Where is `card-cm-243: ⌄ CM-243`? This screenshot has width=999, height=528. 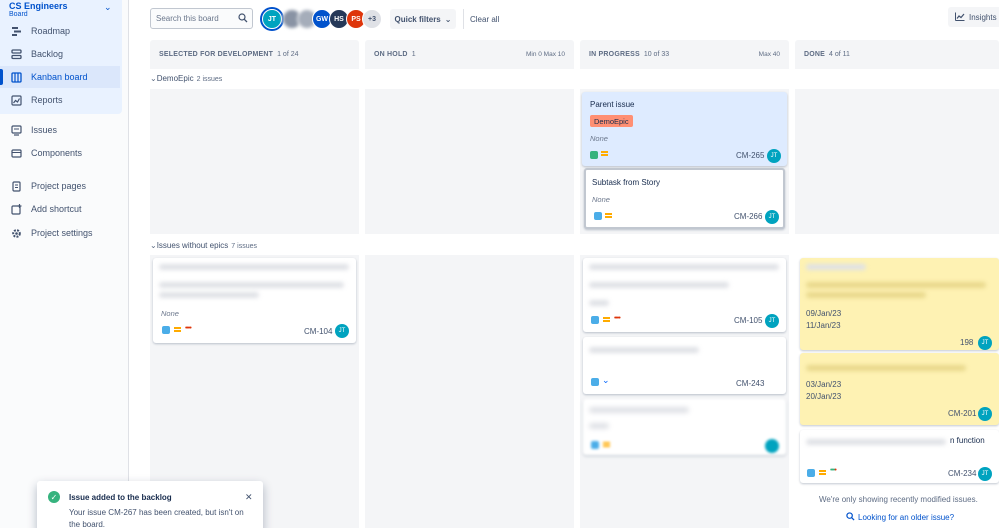 card-cm-243: ⌄ CM-243 is located at coordinates (684, 365).